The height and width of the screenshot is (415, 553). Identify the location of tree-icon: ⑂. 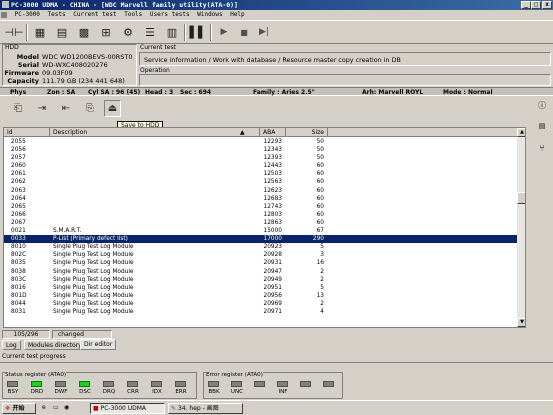
(542, 149).